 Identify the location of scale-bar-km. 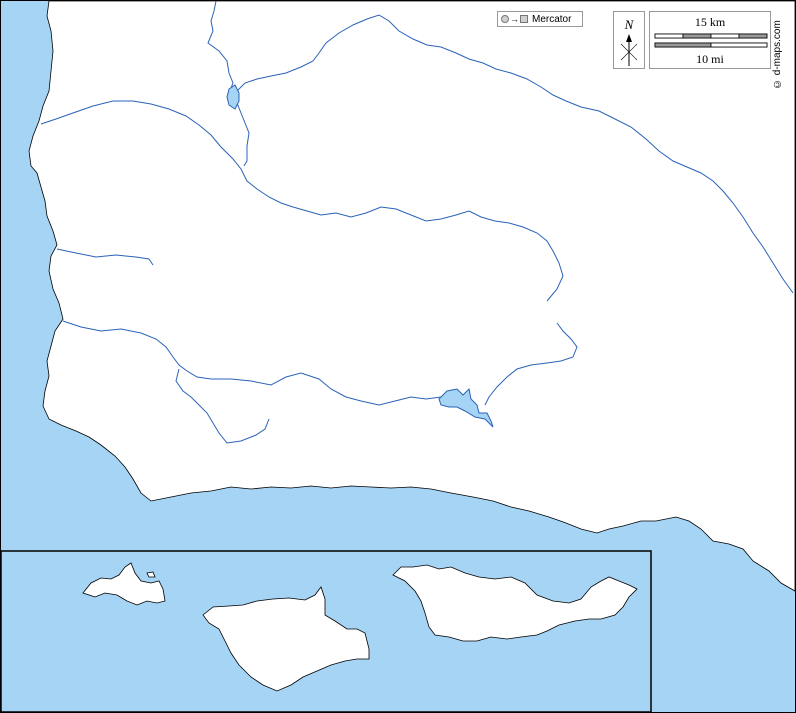
(711, 36).